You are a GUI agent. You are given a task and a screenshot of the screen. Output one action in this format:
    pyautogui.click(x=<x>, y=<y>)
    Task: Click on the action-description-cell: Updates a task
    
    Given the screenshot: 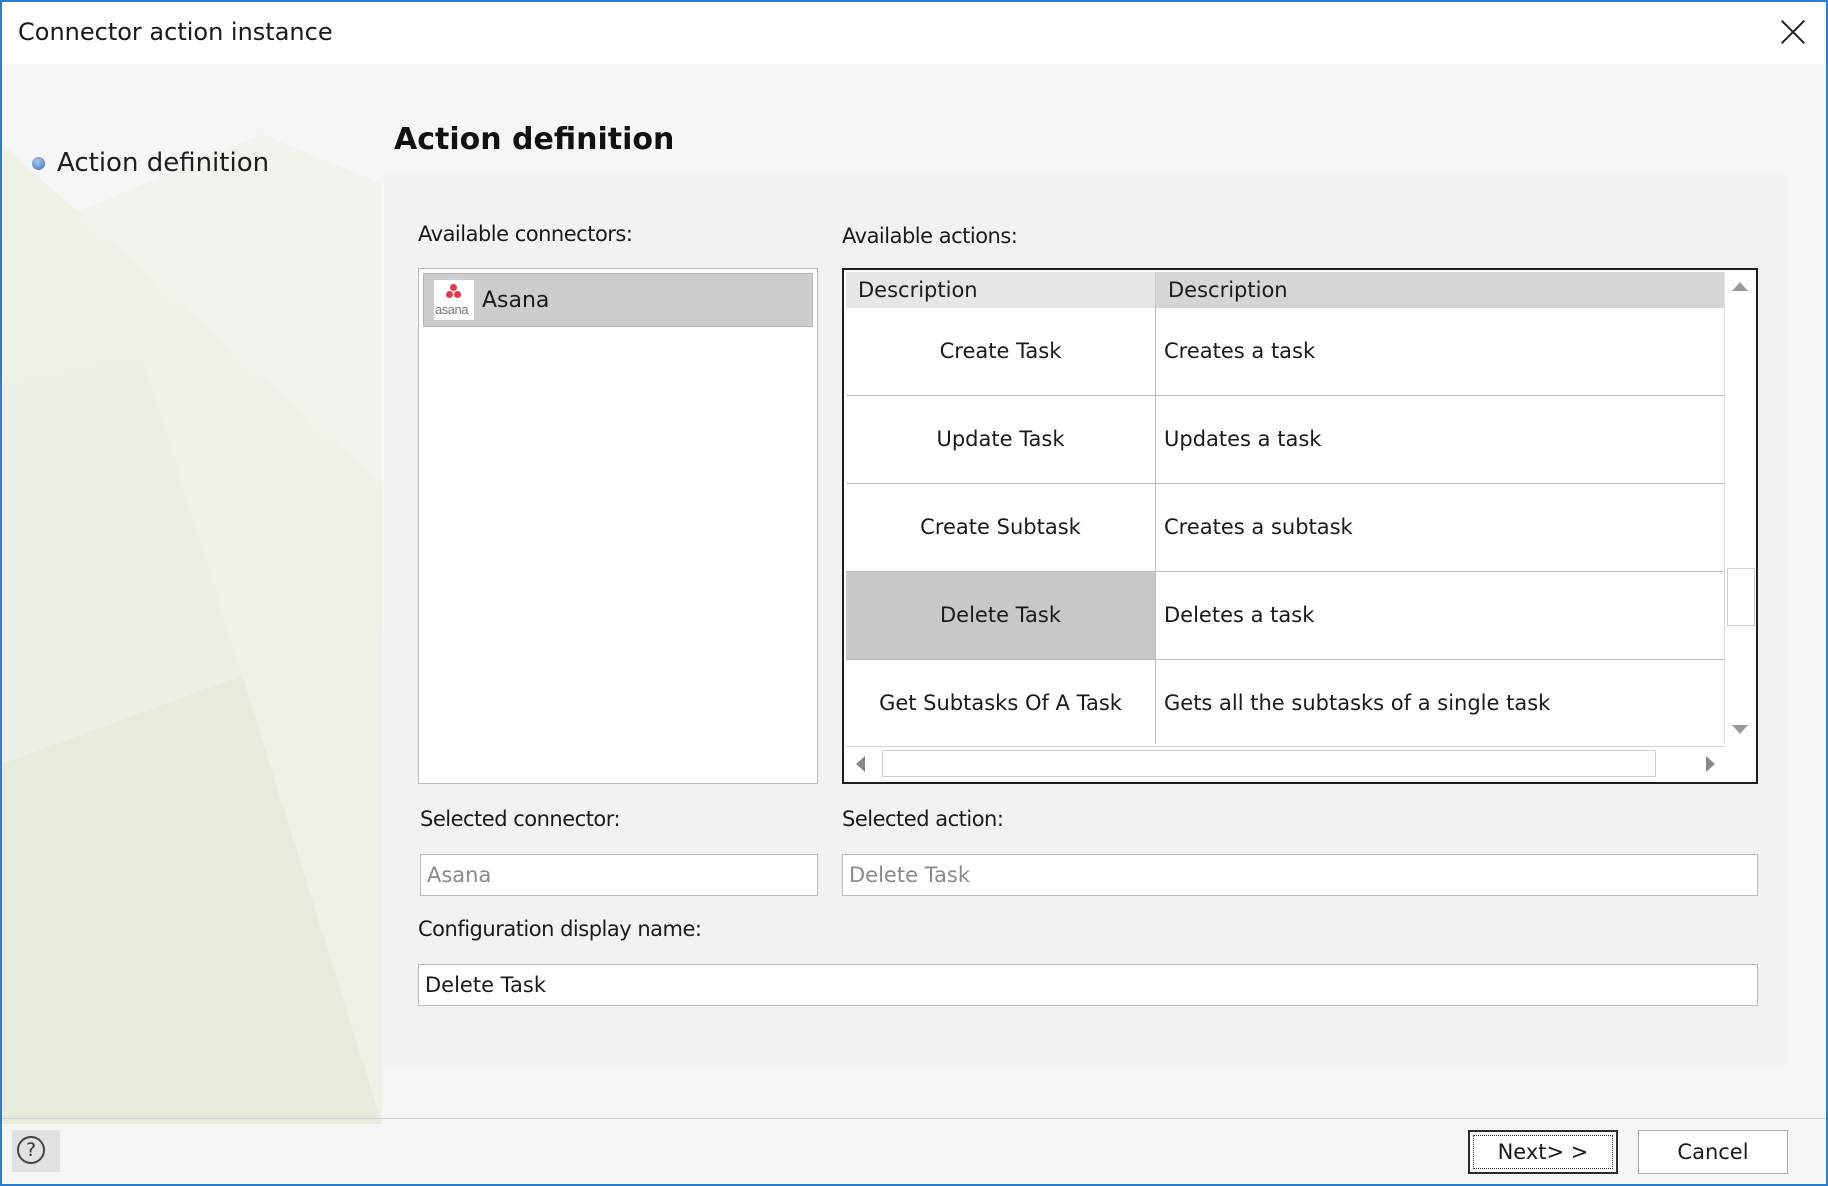 What is the action you would take?
    pyautogui.click(x=1243, y=439)
    